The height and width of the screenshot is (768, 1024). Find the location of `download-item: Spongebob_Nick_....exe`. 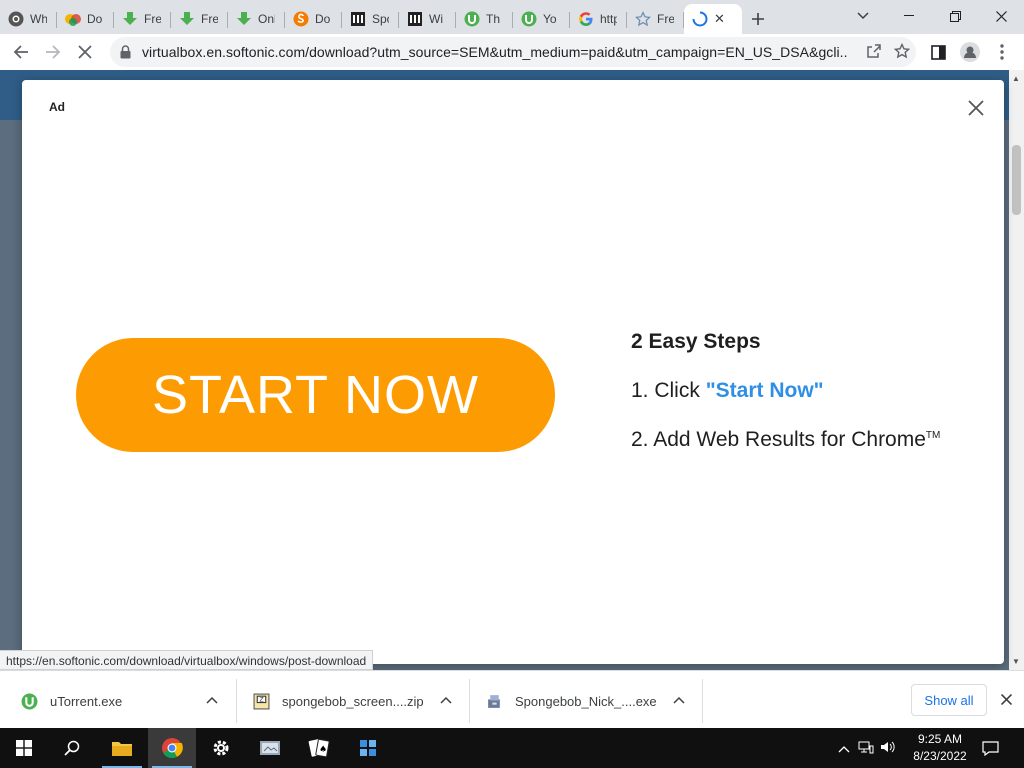

download-item: Spongebob_Nick_....exe is located at coordinates (571, 701).